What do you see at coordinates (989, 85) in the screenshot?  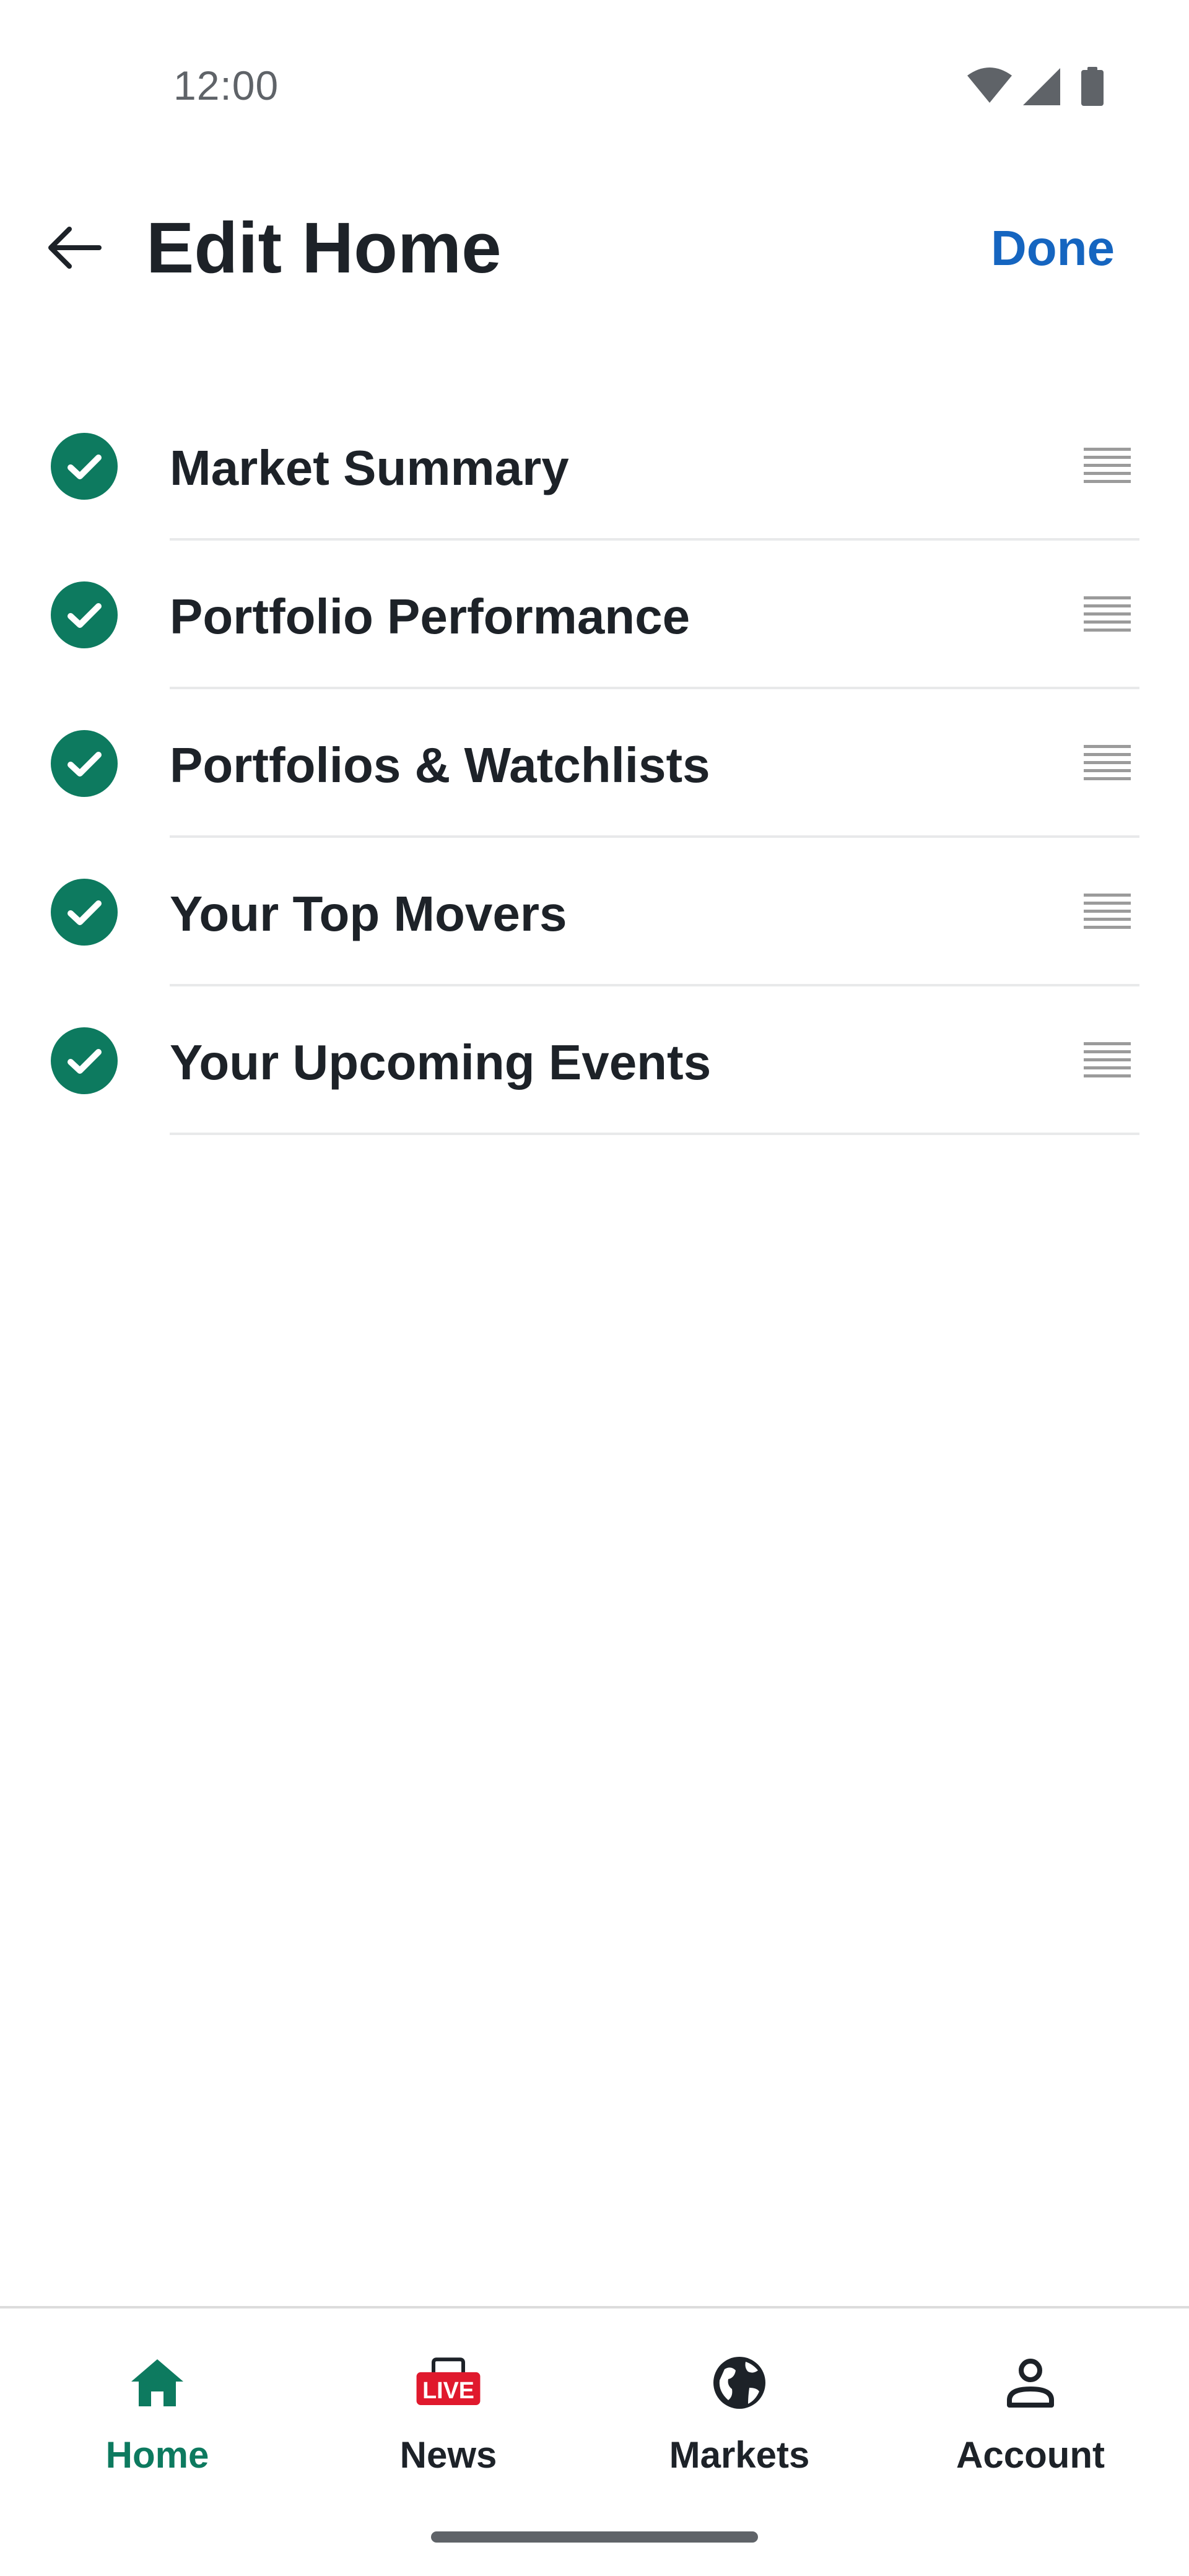 I see `wifi-icon` at bounding box center [989, 85].